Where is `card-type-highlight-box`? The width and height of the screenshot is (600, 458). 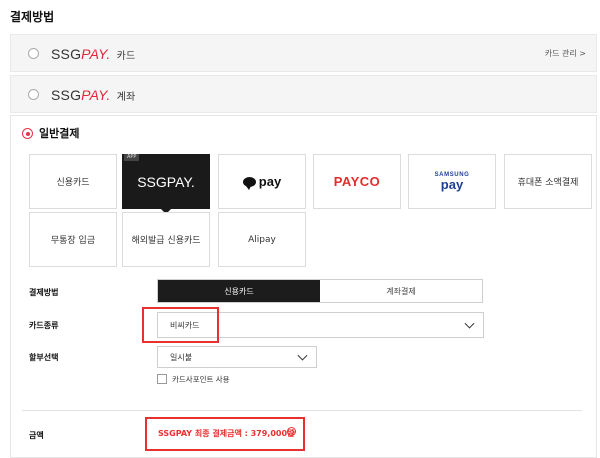 card-type-highlight-box is located at coordinates (180, 325).